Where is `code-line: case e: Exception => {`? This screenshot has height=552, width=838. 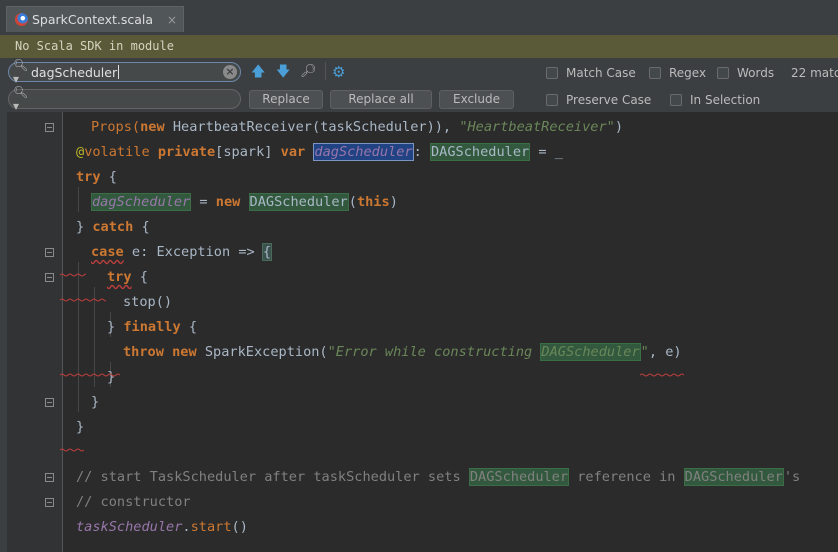
code-line: case e: Exception => { is located at coordinates (182, 252).